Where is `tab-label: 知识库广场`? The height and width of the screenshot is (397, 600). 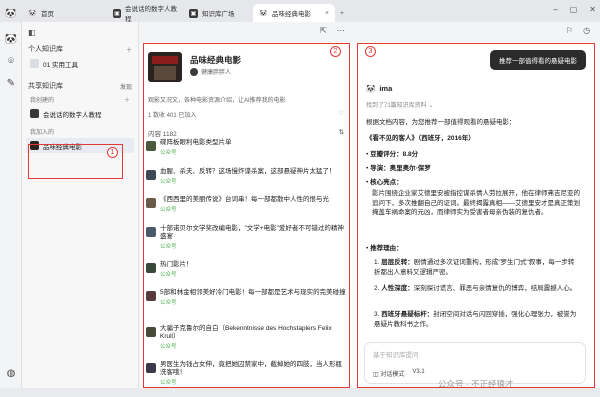
tab-label: 知识库广场 is located at coordinates (218, 14).